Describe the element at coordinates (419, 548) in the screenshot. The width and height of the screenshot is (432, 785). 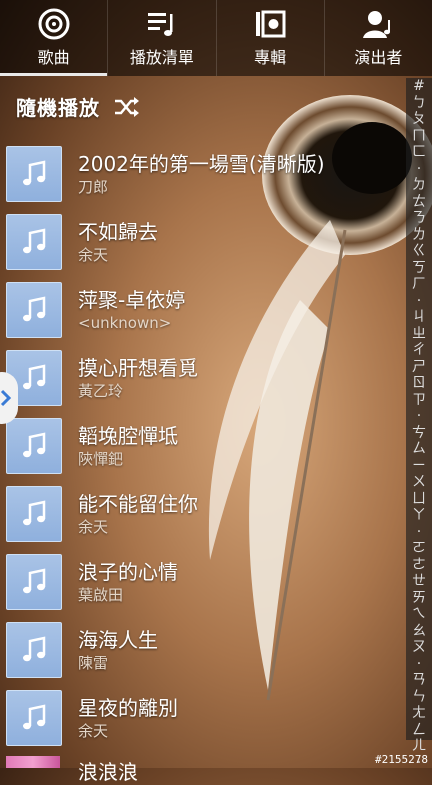
I see `index-letter: ㄛ` at that location.